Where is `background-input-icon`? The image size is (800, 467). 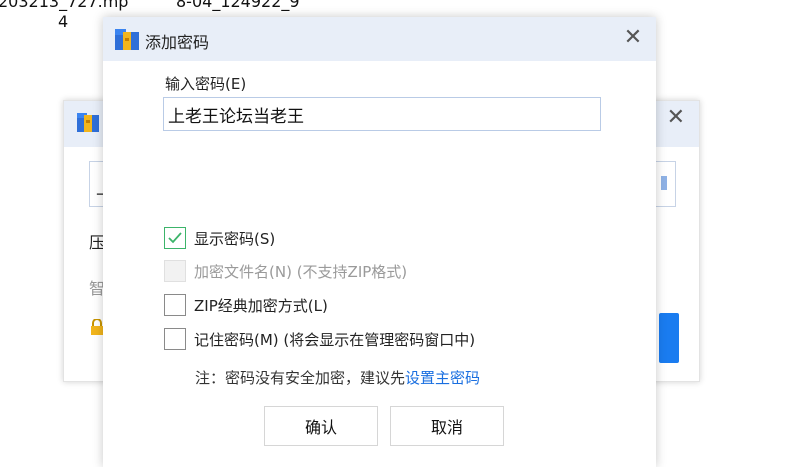
background-input-icon is located at coordinates (664, 183).